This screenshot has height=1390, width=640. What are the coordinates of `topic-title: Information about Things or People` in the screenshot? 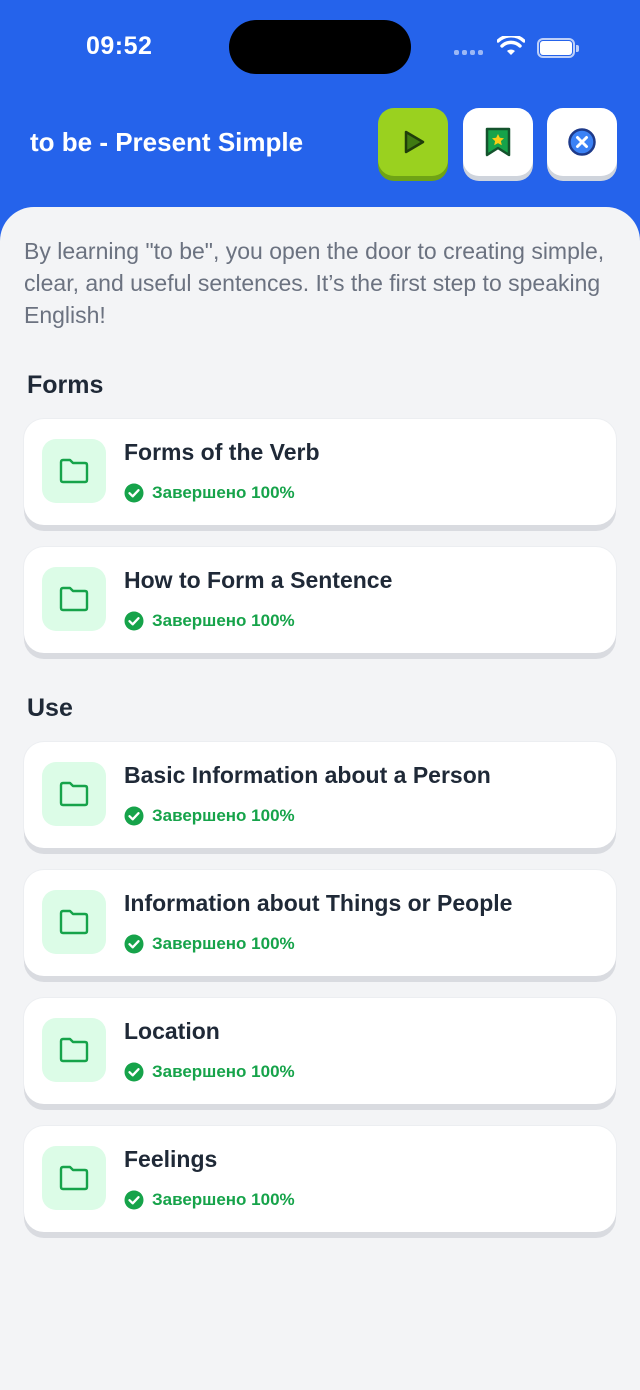 It's located at (318, 903).